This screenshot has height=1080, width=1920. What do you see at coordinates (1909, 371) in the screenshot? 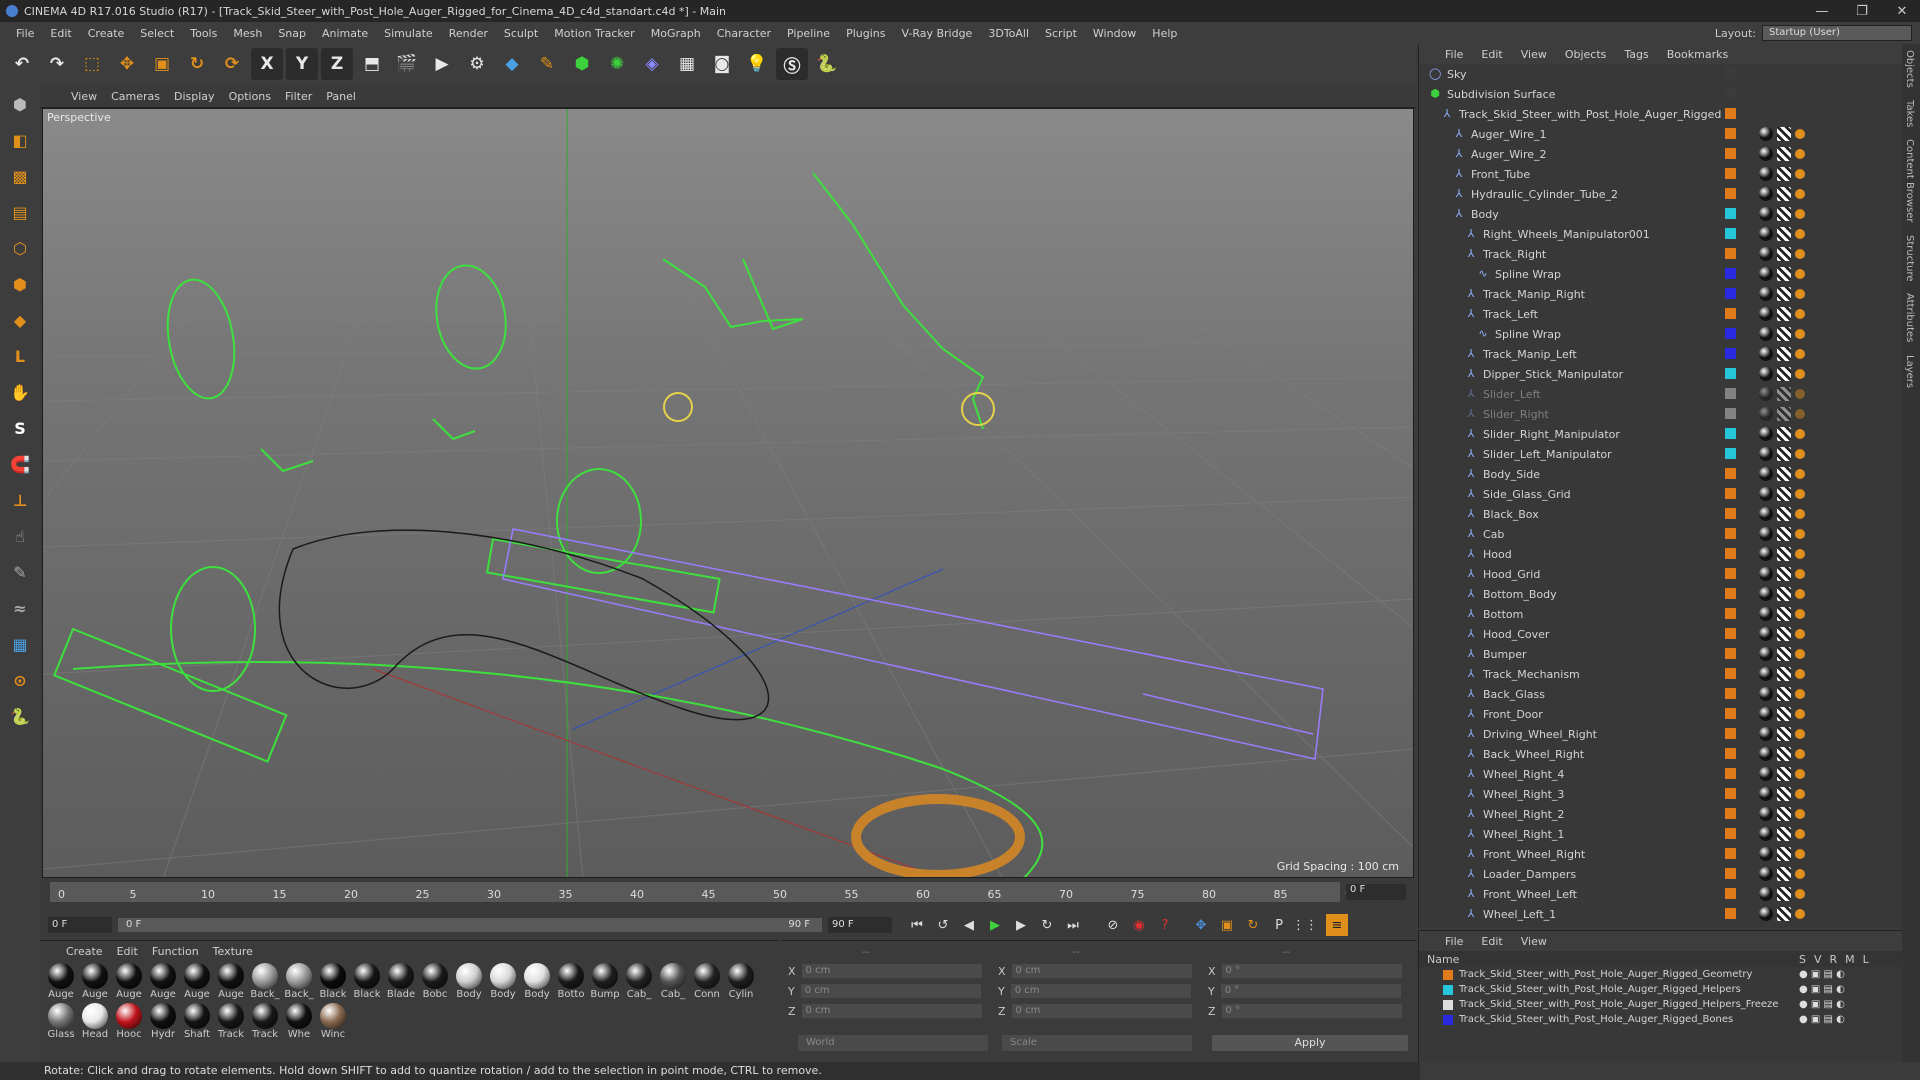
I see `side-tab-layers: Layers` at bounding box center [1909, 371].